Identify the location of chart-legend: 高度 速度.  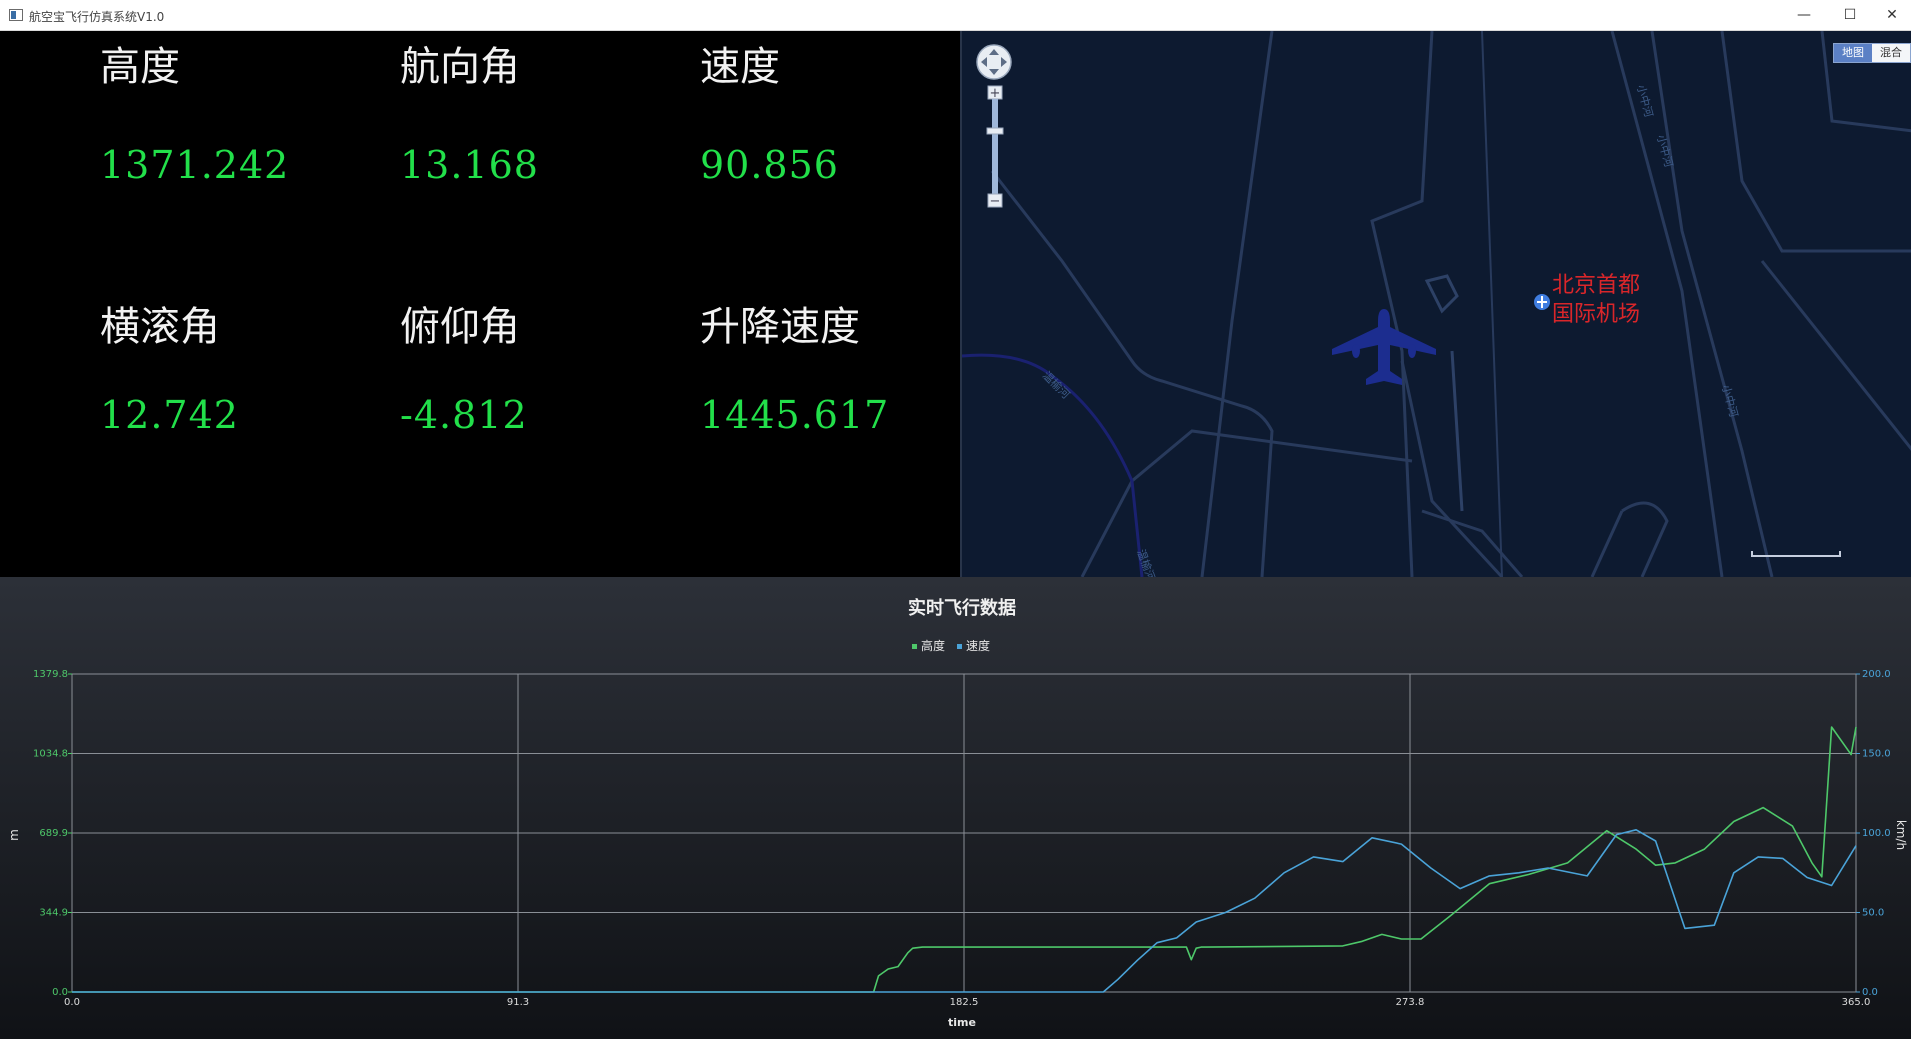
(951, 645).